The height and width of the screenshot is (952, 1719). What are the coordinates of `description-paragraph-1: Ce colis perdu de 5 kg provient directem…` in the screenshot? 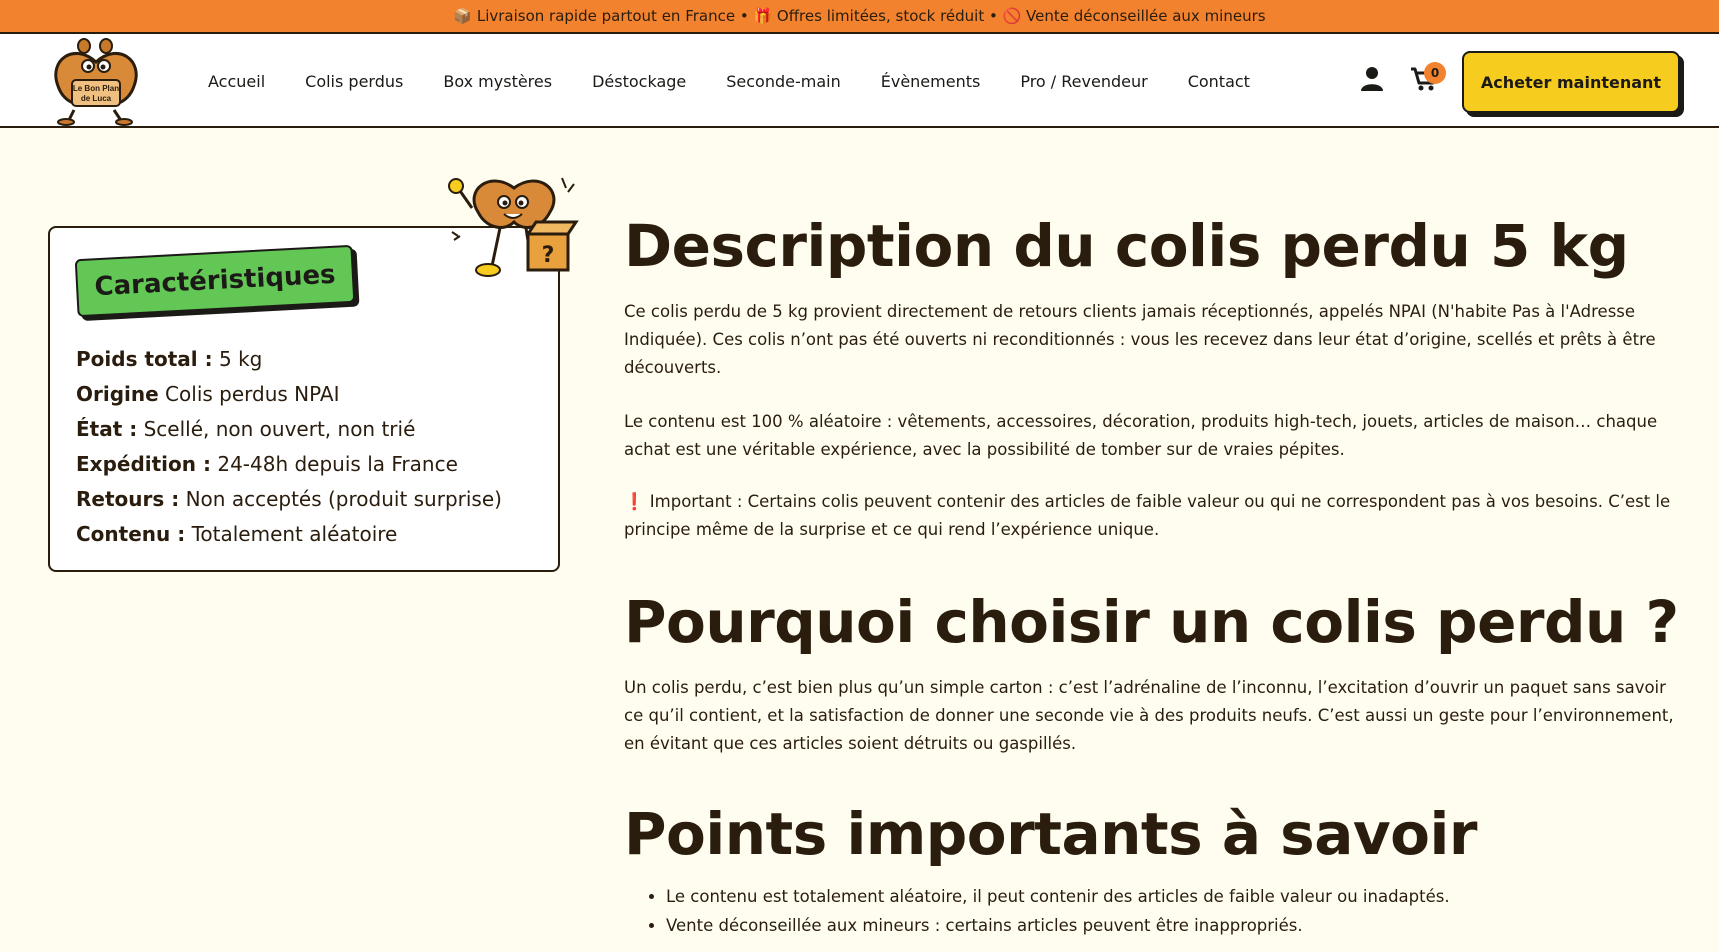 It's located at (1140, 339).